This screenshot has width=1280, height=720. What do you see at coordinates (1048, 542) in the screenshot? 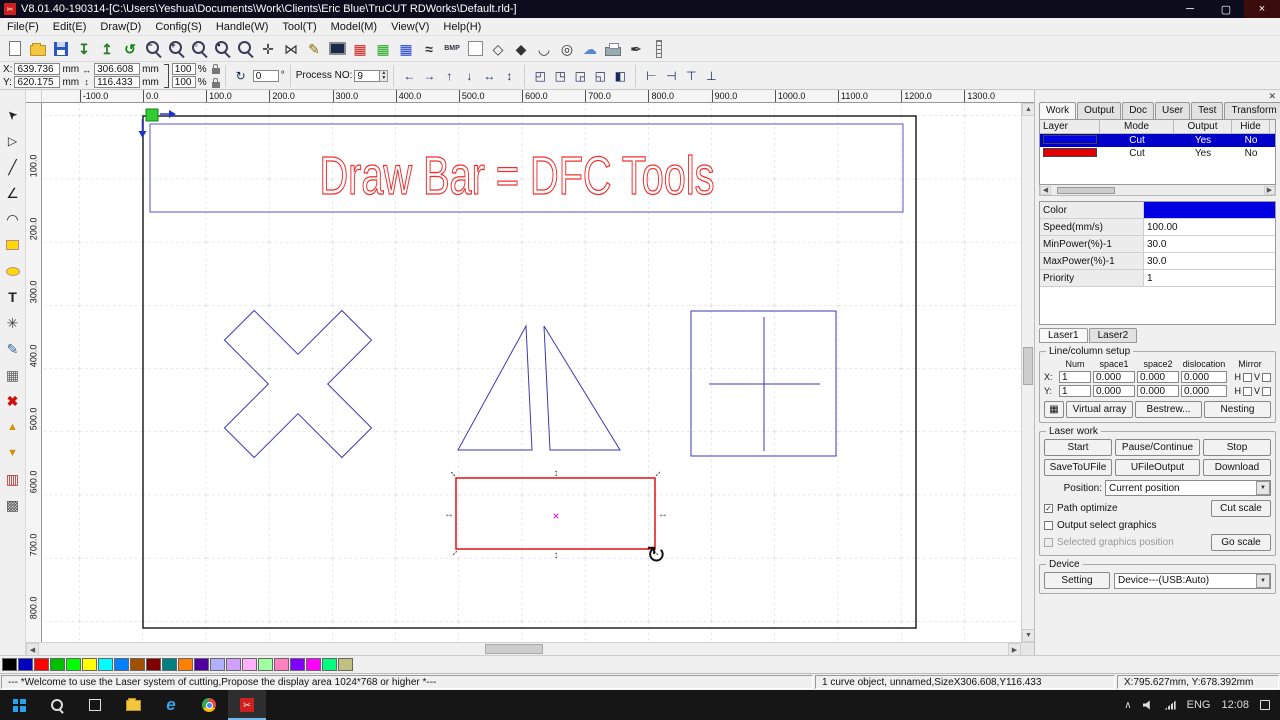
I see `selected-position-checkbox` at bounding box center [1048, 542].